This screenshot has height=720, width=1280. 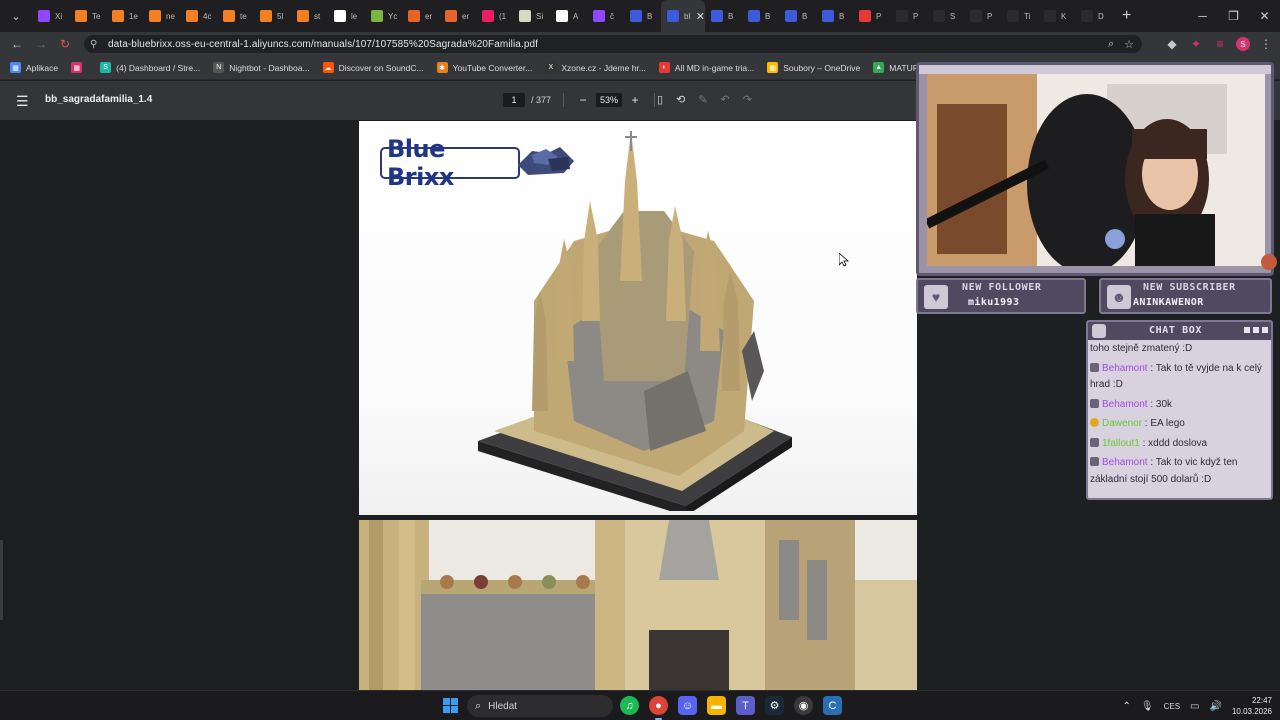 What do you see at coordinates (945, 16) in the screenshot?
I see `browser-tab: S` at bounding box center [945, 16].